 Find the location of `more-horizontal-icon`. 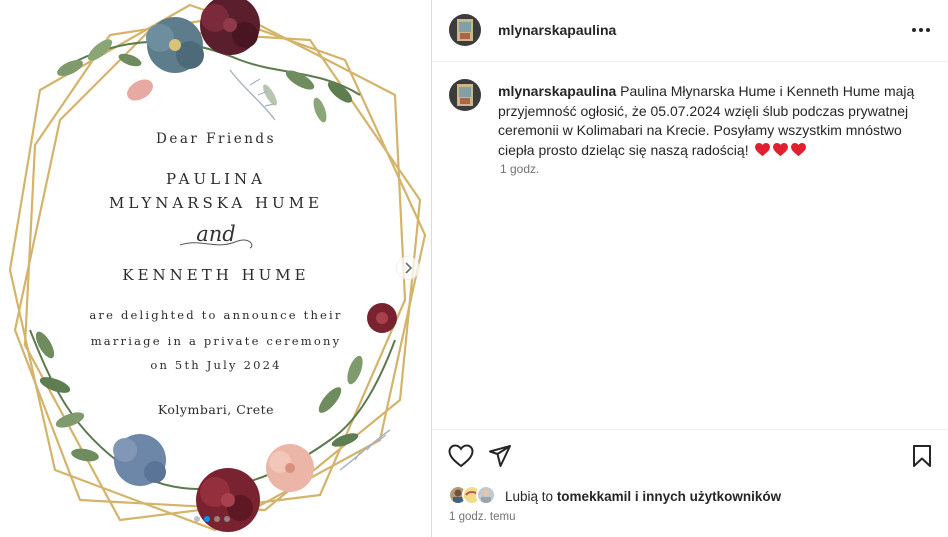

more-horizontal-icon is located at coordinates (921, 30).